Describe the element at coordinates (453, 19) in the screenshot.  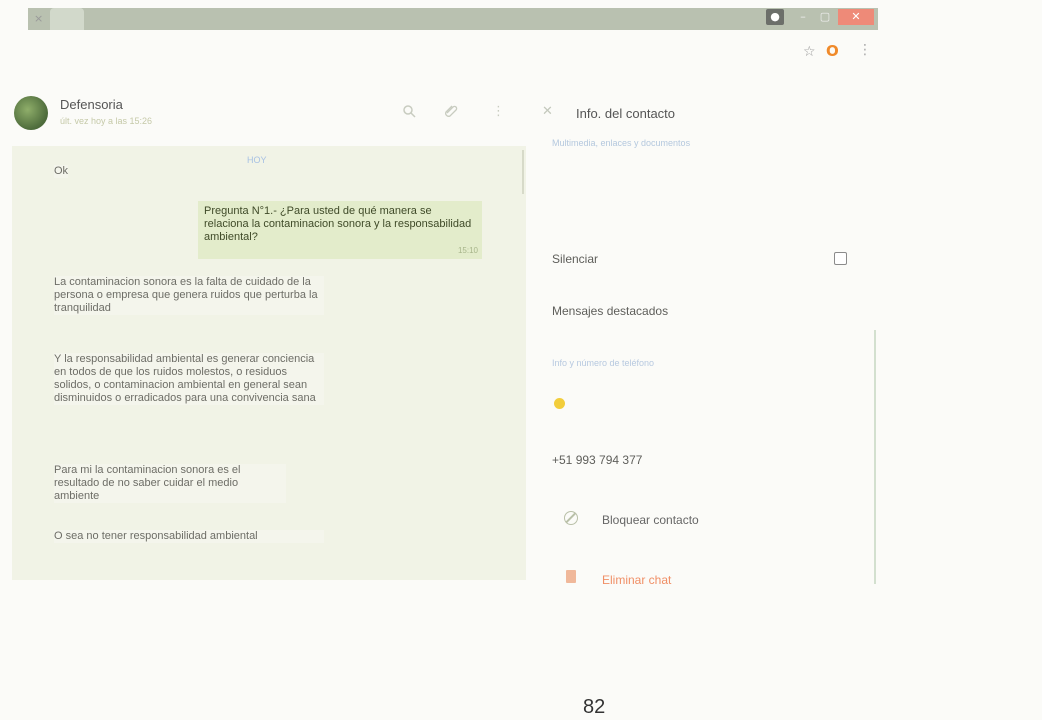
I see `browser-titlebar` at that location.